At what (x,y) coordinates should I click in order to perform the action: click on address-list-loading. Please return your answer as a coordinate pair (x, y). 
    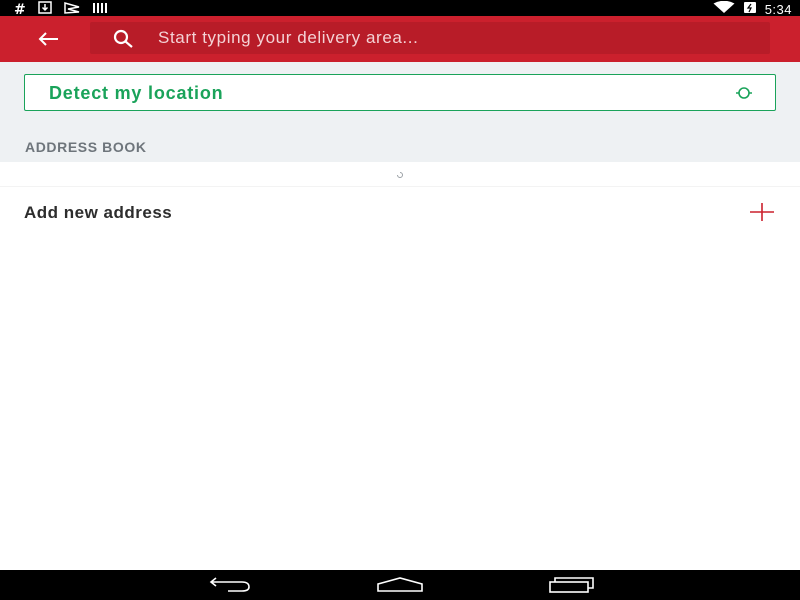
    Looking at the image, I should click on (400, 174).